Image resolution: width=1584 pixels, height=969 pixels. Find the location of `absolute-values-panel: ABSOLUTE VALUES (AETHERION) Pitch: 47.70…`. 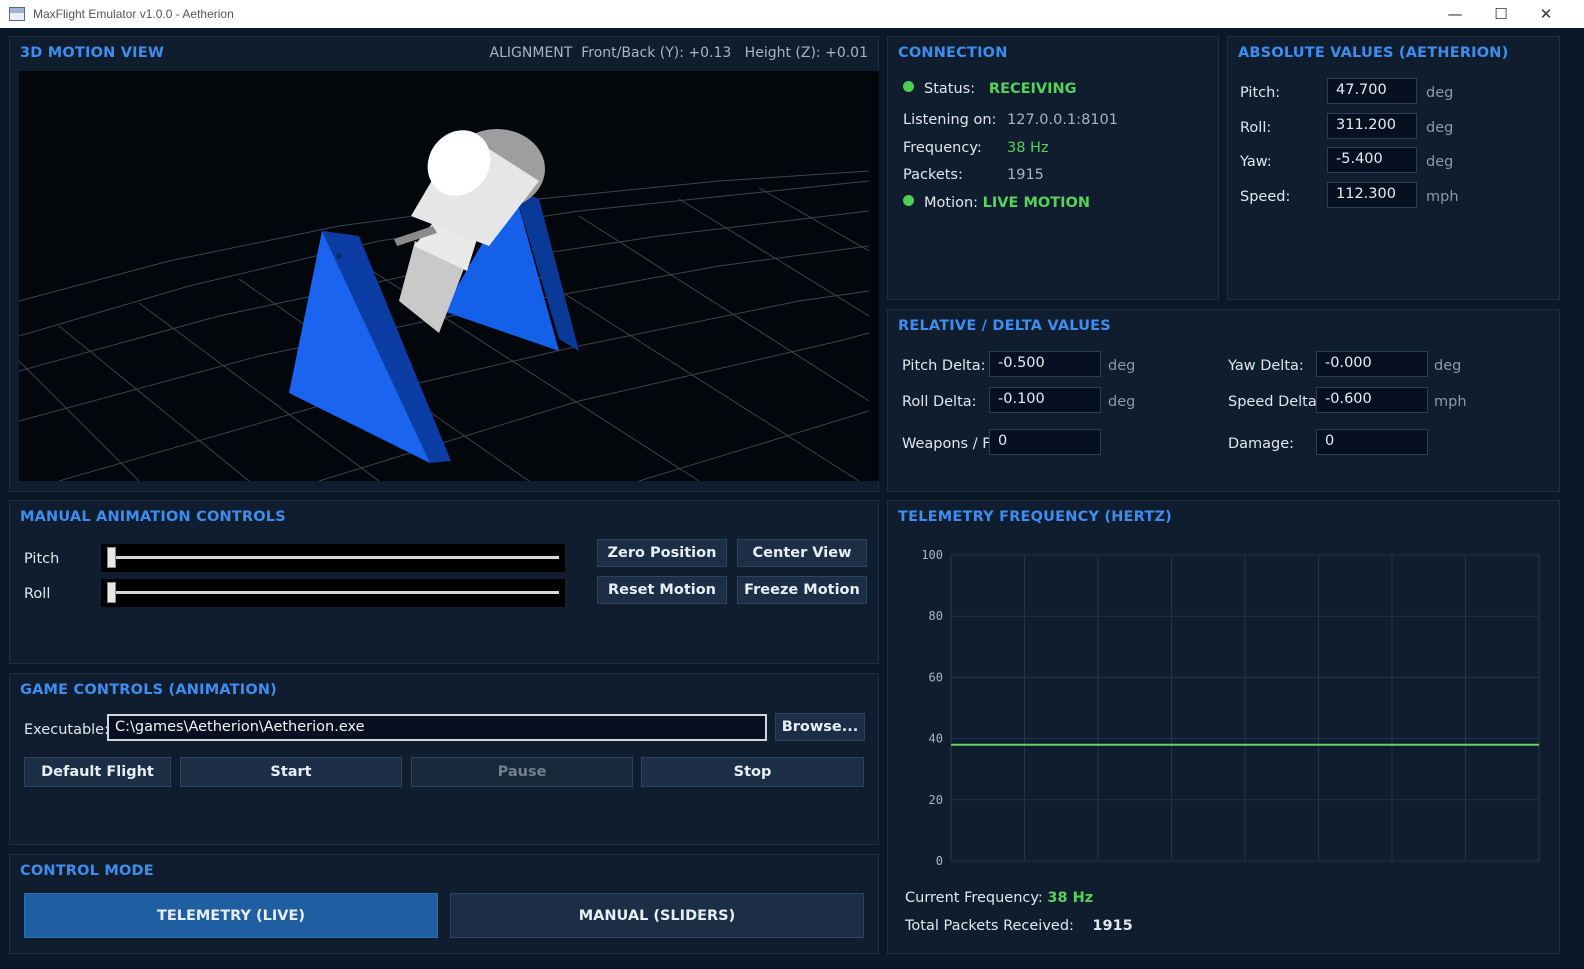

absolute-values-panel: ABSOLUTE VALUES (AETHERION) Pitch: 47.70… is located at coordinates (1393, 168).